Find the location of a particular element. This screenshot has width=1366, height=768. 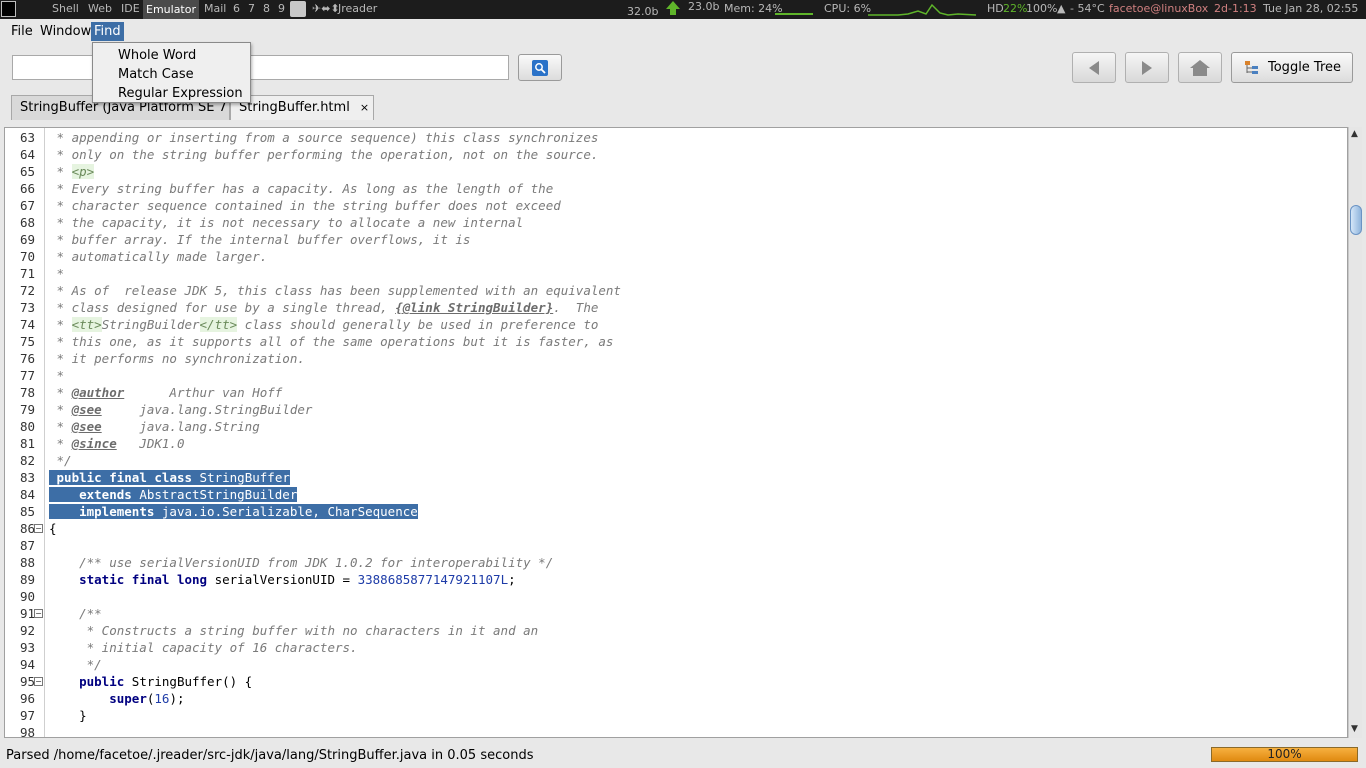

search-icon is located at coordinates (540, 67).